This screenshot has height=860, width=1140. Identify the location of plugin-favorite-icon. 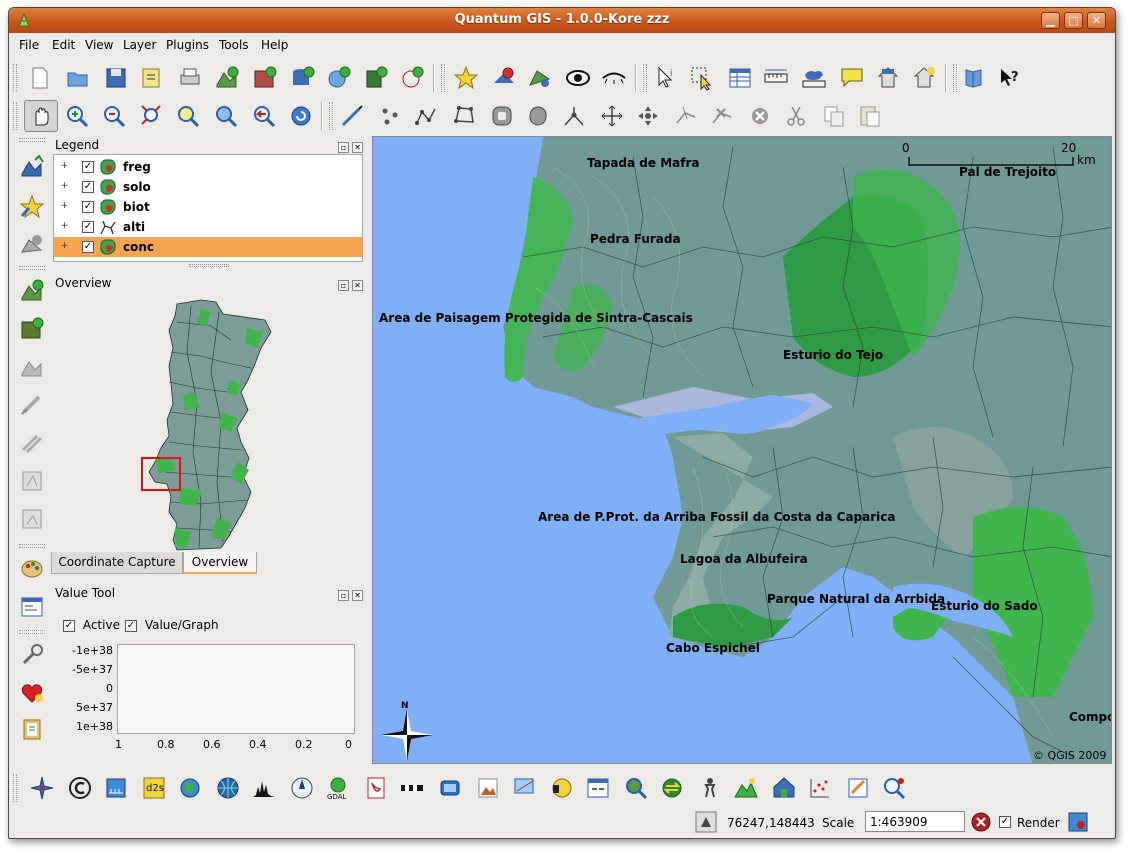
(32, 693).